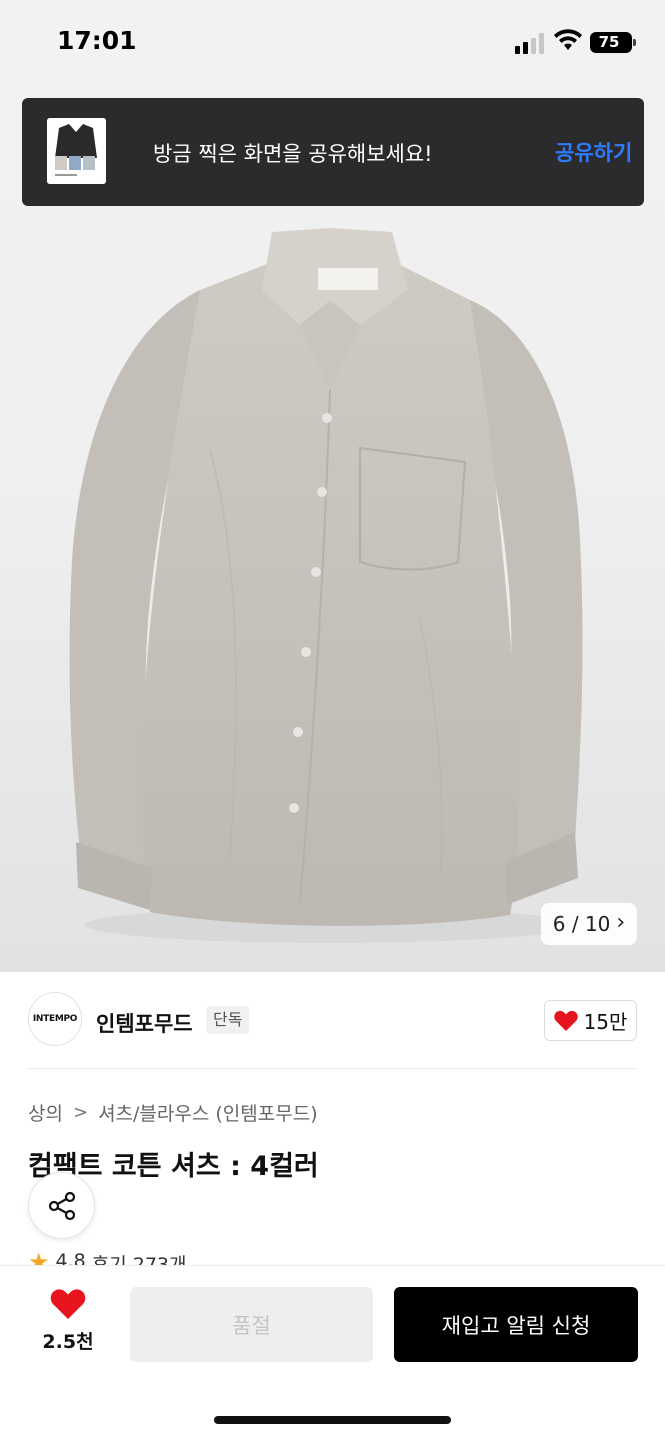  I want to click on bottom-action-bar: 2.5천 품절 재입고 알림 신청, so click(332, 1352).